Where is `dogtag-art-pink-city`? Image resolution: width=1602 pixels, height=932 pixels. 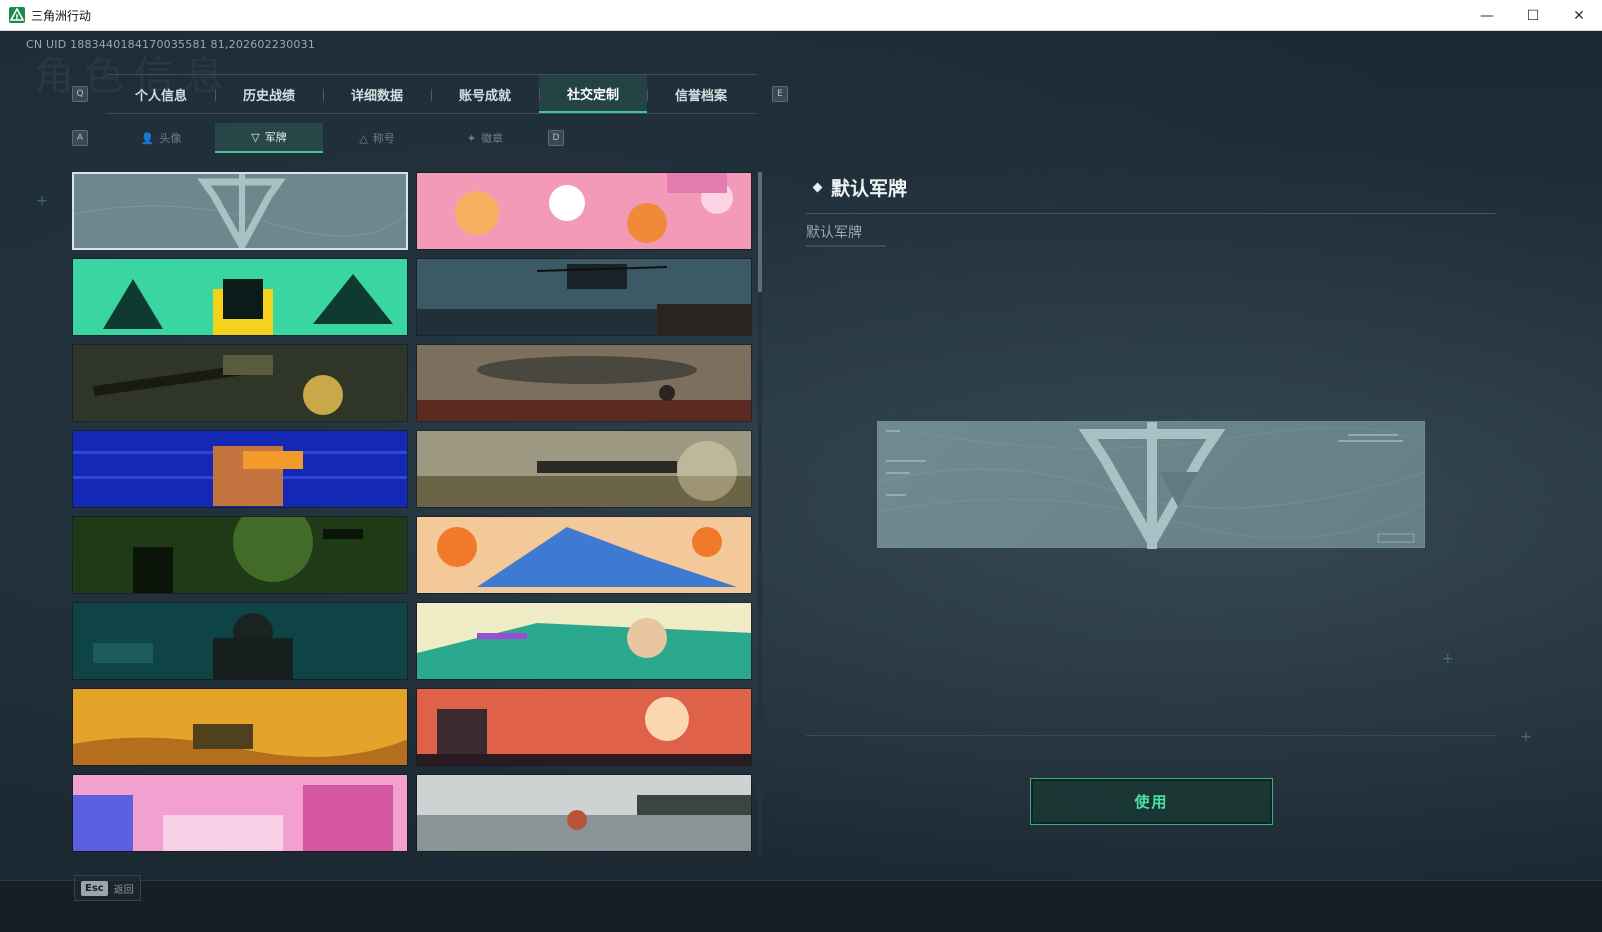
dogtag-art-pink-city is located at coordinates (240, 813).